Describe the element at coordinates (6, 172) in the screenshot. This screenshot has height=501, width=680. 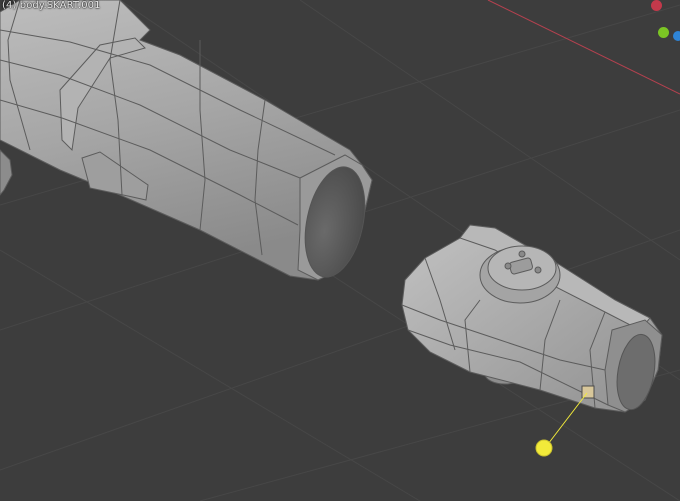
I see `left-edge-object` at that location.